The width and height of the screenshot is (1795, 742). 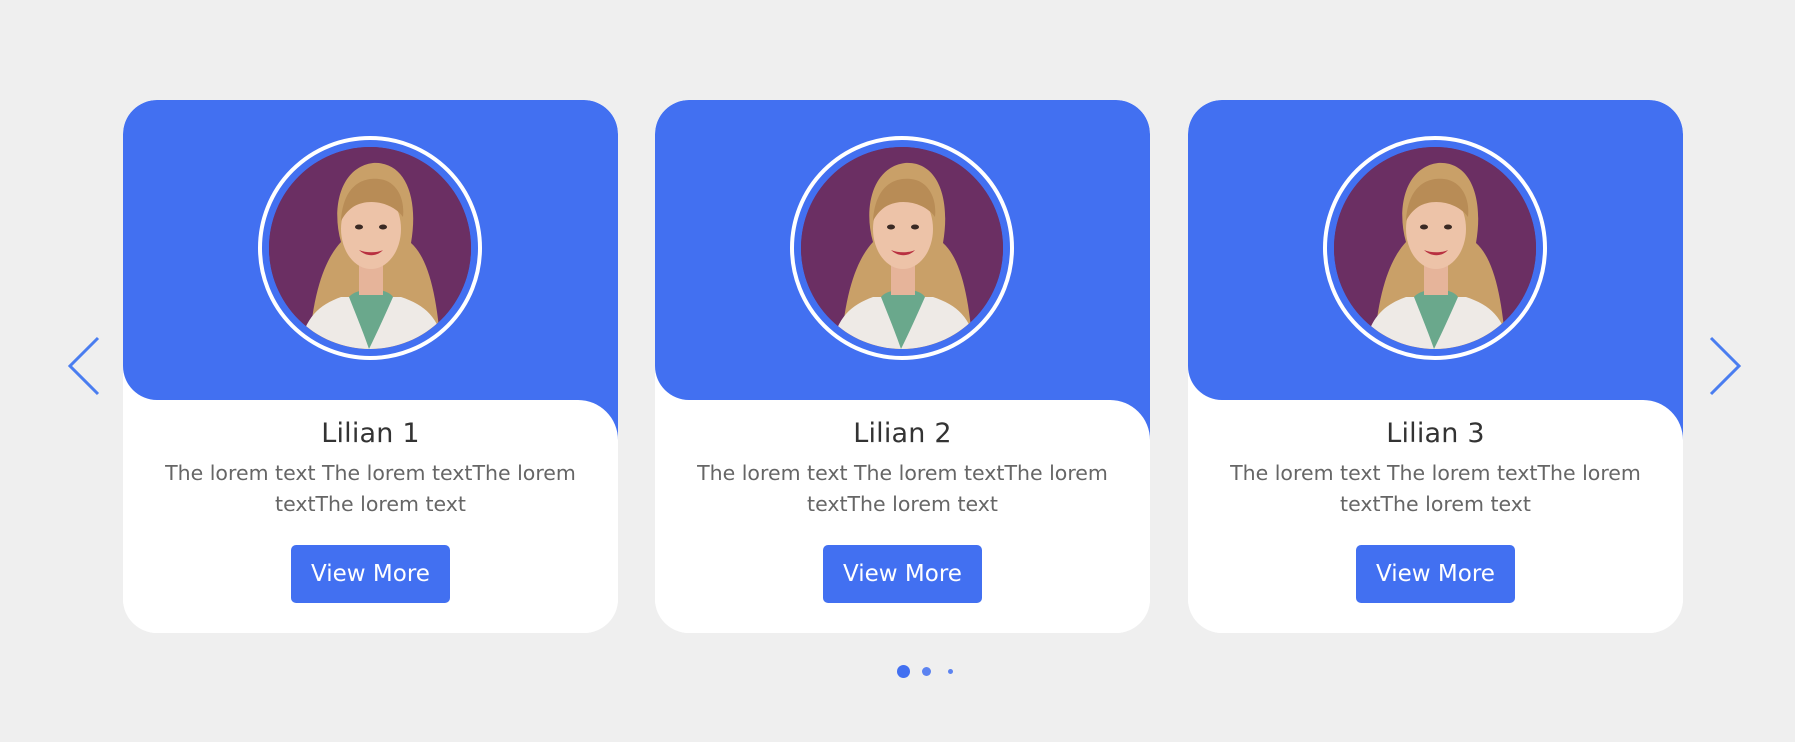 I want to click on next-button, so click(x=1723, y=366).